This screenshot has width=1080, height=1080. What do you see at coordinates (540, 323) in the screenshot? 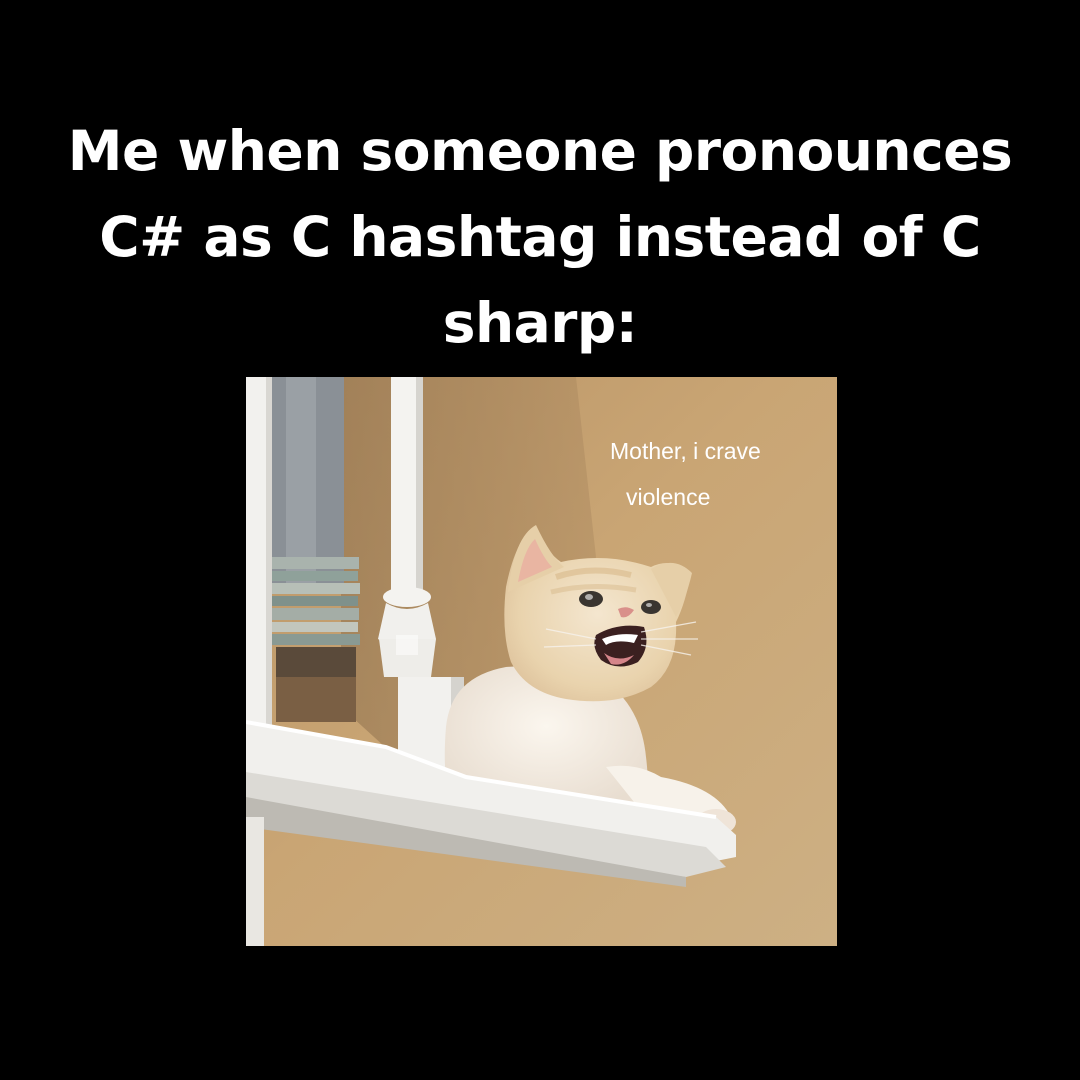
I see `caption-line-3: sharp:` at bounding box center [540, 323].